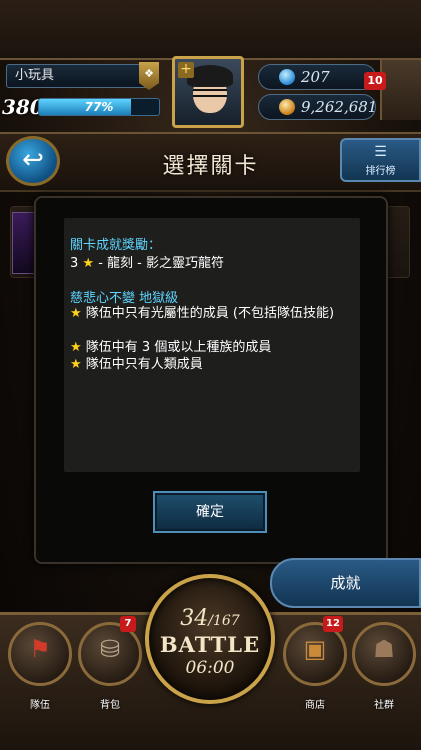 This screenshot has height=750, width=421. I want to click on treasure-chest-icon: ▣, so click(315, 649).